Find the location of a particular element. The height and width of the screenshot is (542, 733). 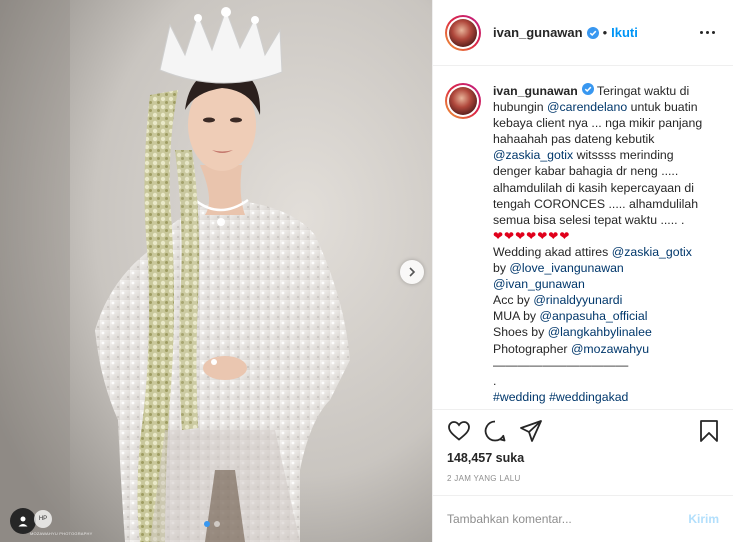

caption-line: Shoes by @langkahbylinalee is located at coordinates (605, 332).